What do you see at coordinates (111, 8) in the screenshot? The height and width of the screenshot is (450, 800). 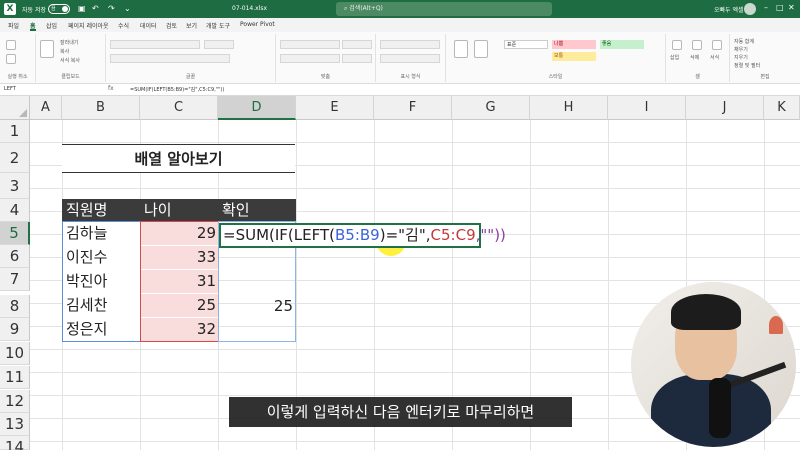 I see `redo-icon: ↷` at bounding box center [111, 8].